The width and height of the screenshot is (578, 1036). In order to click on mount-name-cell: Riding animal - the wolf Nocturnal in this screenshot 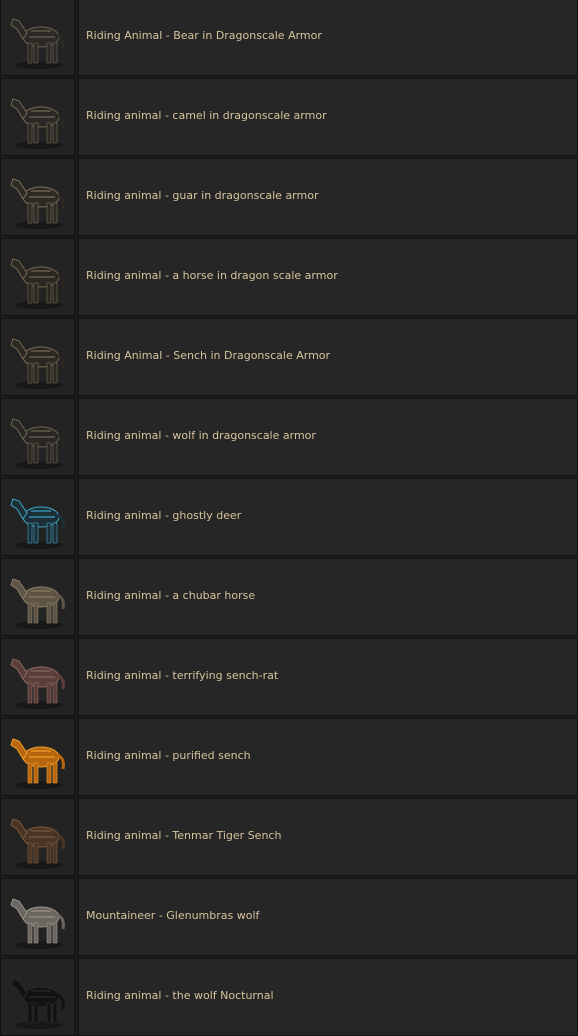, I will do `click(328, 997)`.